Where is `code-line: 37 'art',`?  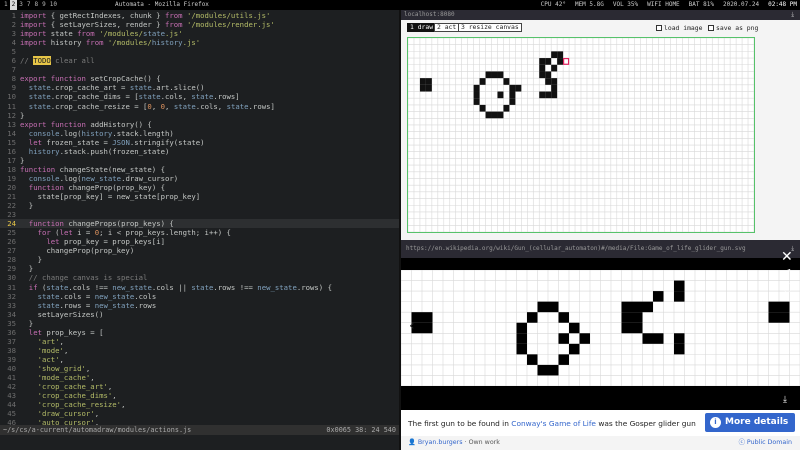
code-line: 37 'art', is located at coordinates (199, 341).